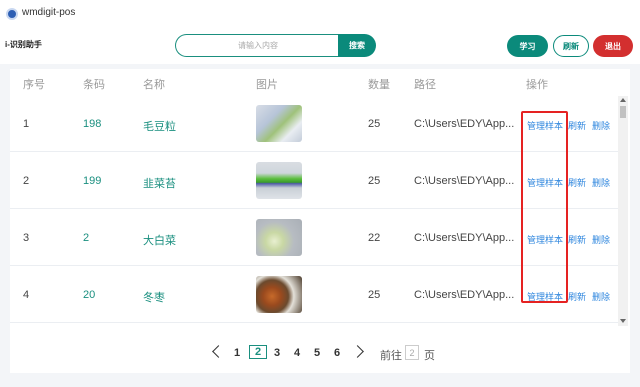  I want to click on chive-photo, so click(279, 180).